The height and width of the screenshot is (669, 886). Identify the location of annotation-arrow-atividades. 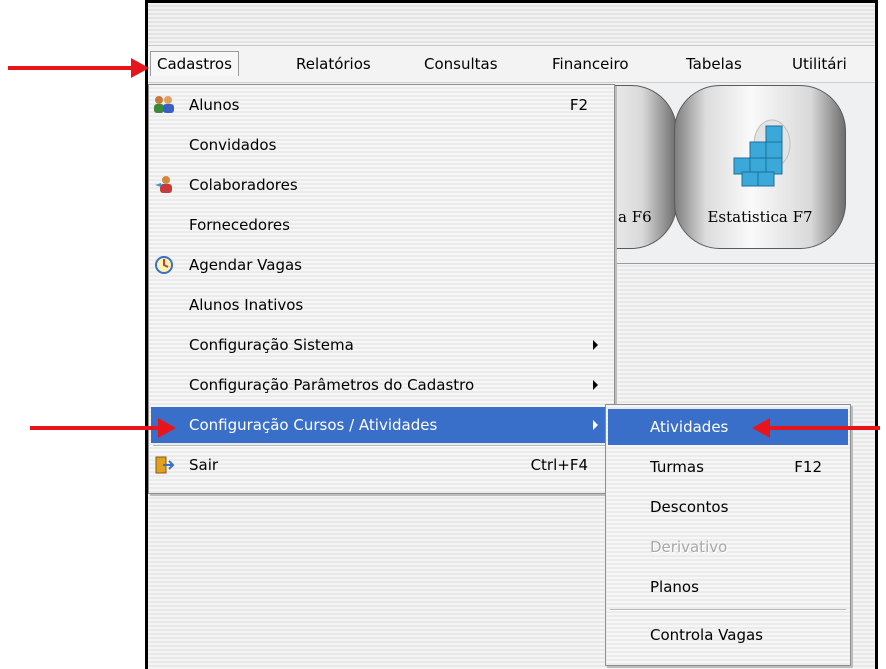
(816, 428).